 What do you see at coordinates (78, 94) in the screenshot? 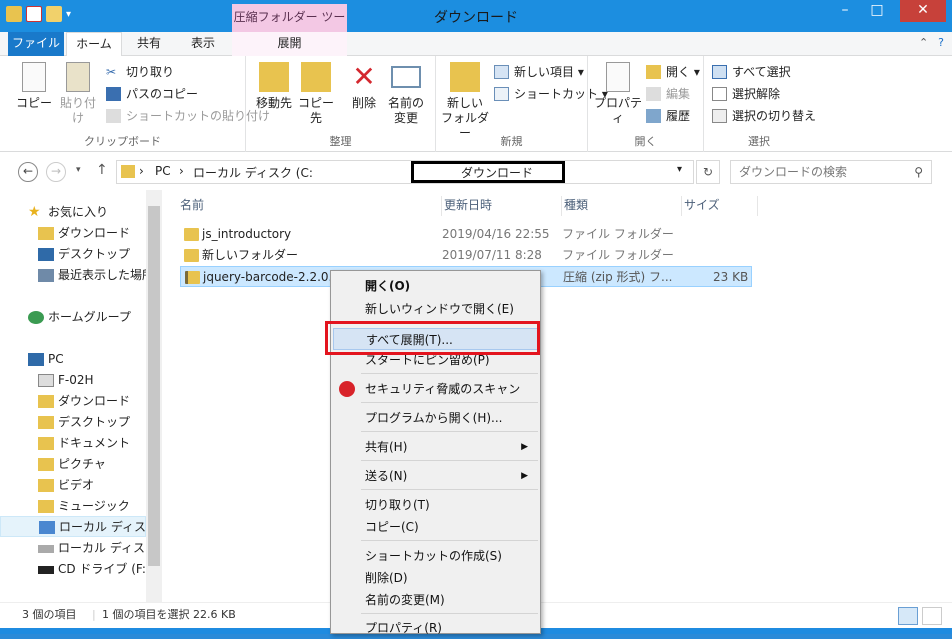
I see `paste-button: 貼り付け` at bounding box center [78, 94].